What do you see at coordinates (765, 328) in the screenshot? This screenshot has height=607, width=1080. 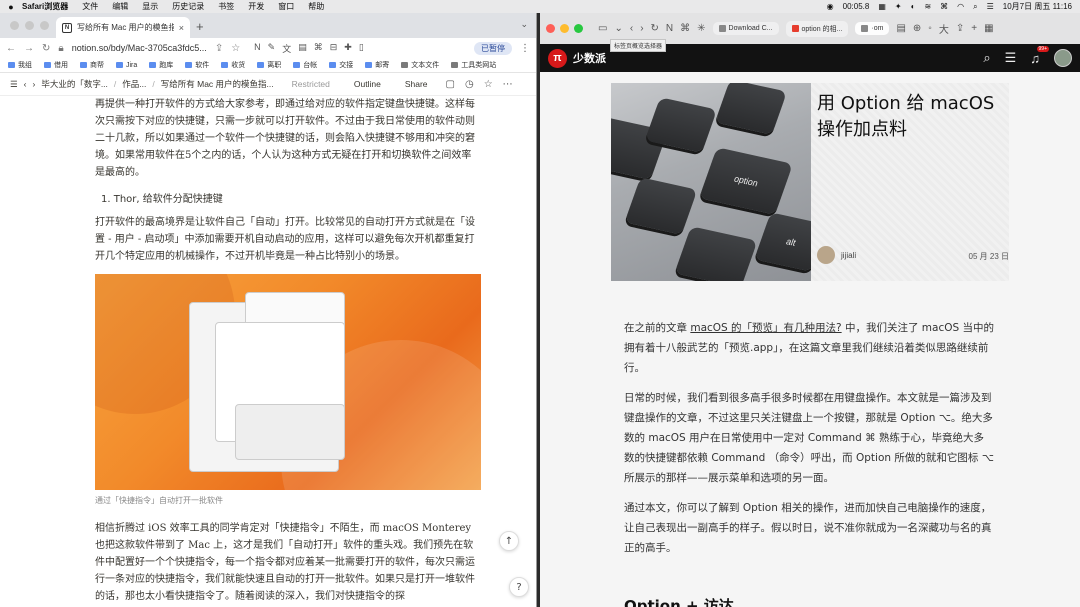 I see `related-article-link: macOS 的「预览」有几种用法?` at bounding box center [765, 328].